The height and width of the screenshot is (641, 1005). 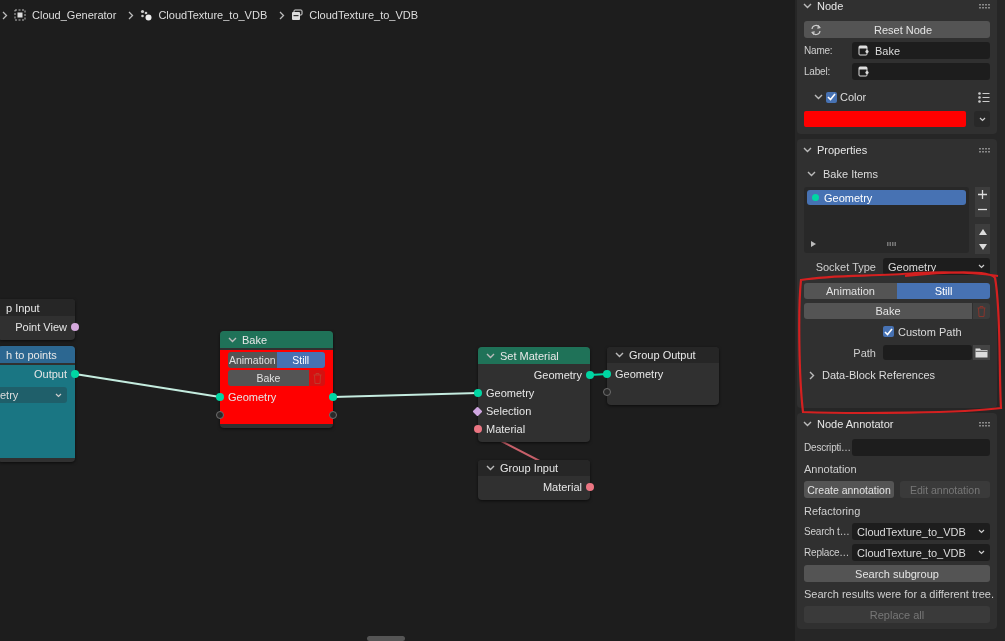 I want to click on node-card: Bake Animation Still Bake Geometry, so click(x=276, y=379).